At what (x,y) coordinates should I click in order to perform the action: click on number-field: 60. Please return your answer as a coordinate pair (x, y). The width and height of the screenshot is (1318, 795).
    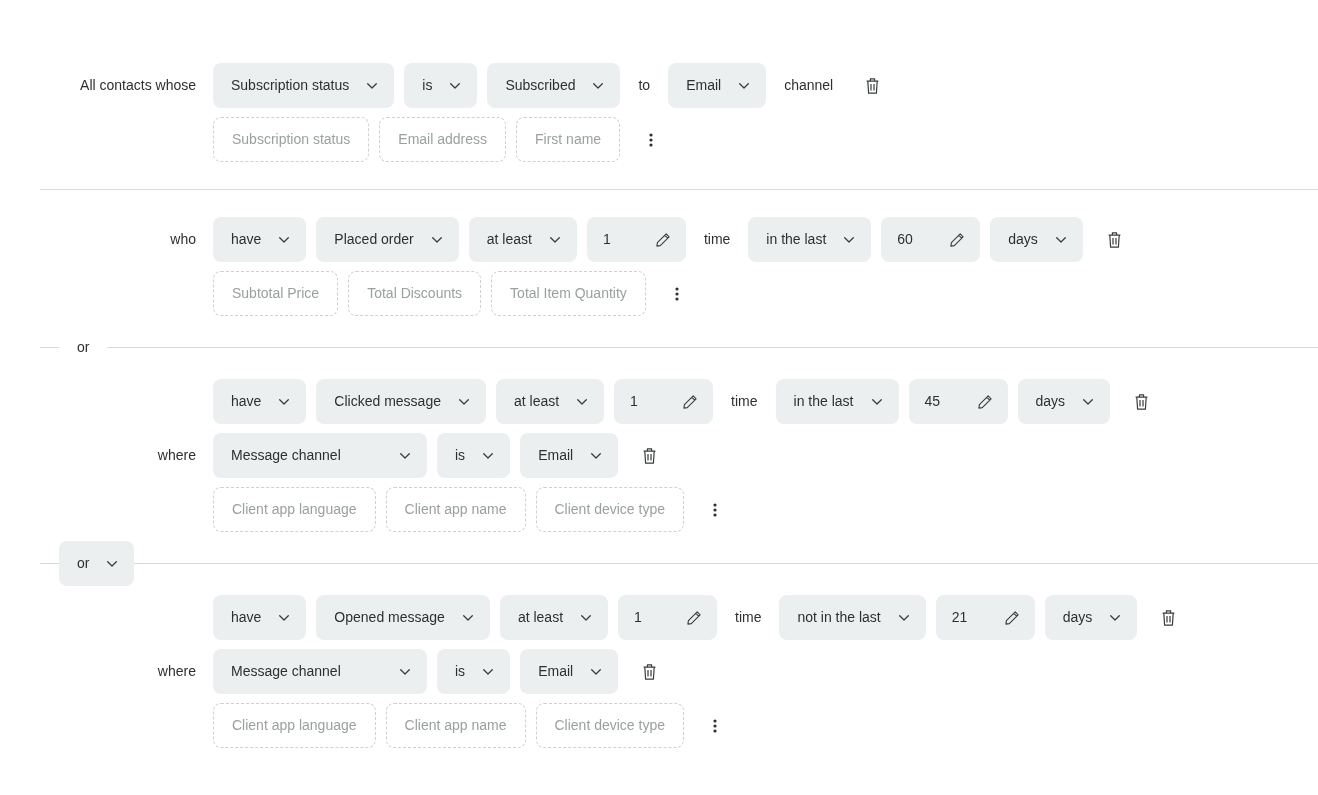
    Looking at the image, I should click on (931, 239).